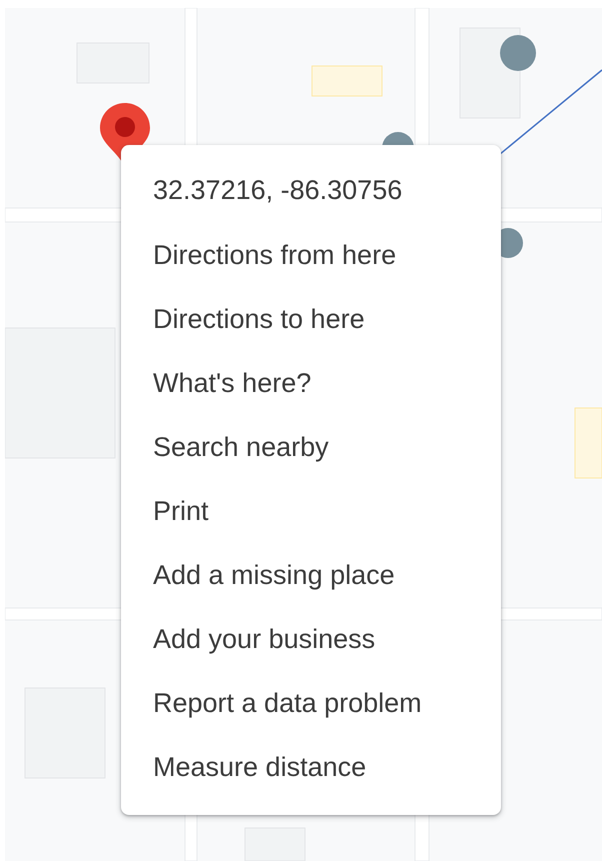 The image size is (602, 861). What do you see at coordinates (311, 319) in the screenshot?
I see `menu-item: Directions to here` at bounding box center [311, 319].